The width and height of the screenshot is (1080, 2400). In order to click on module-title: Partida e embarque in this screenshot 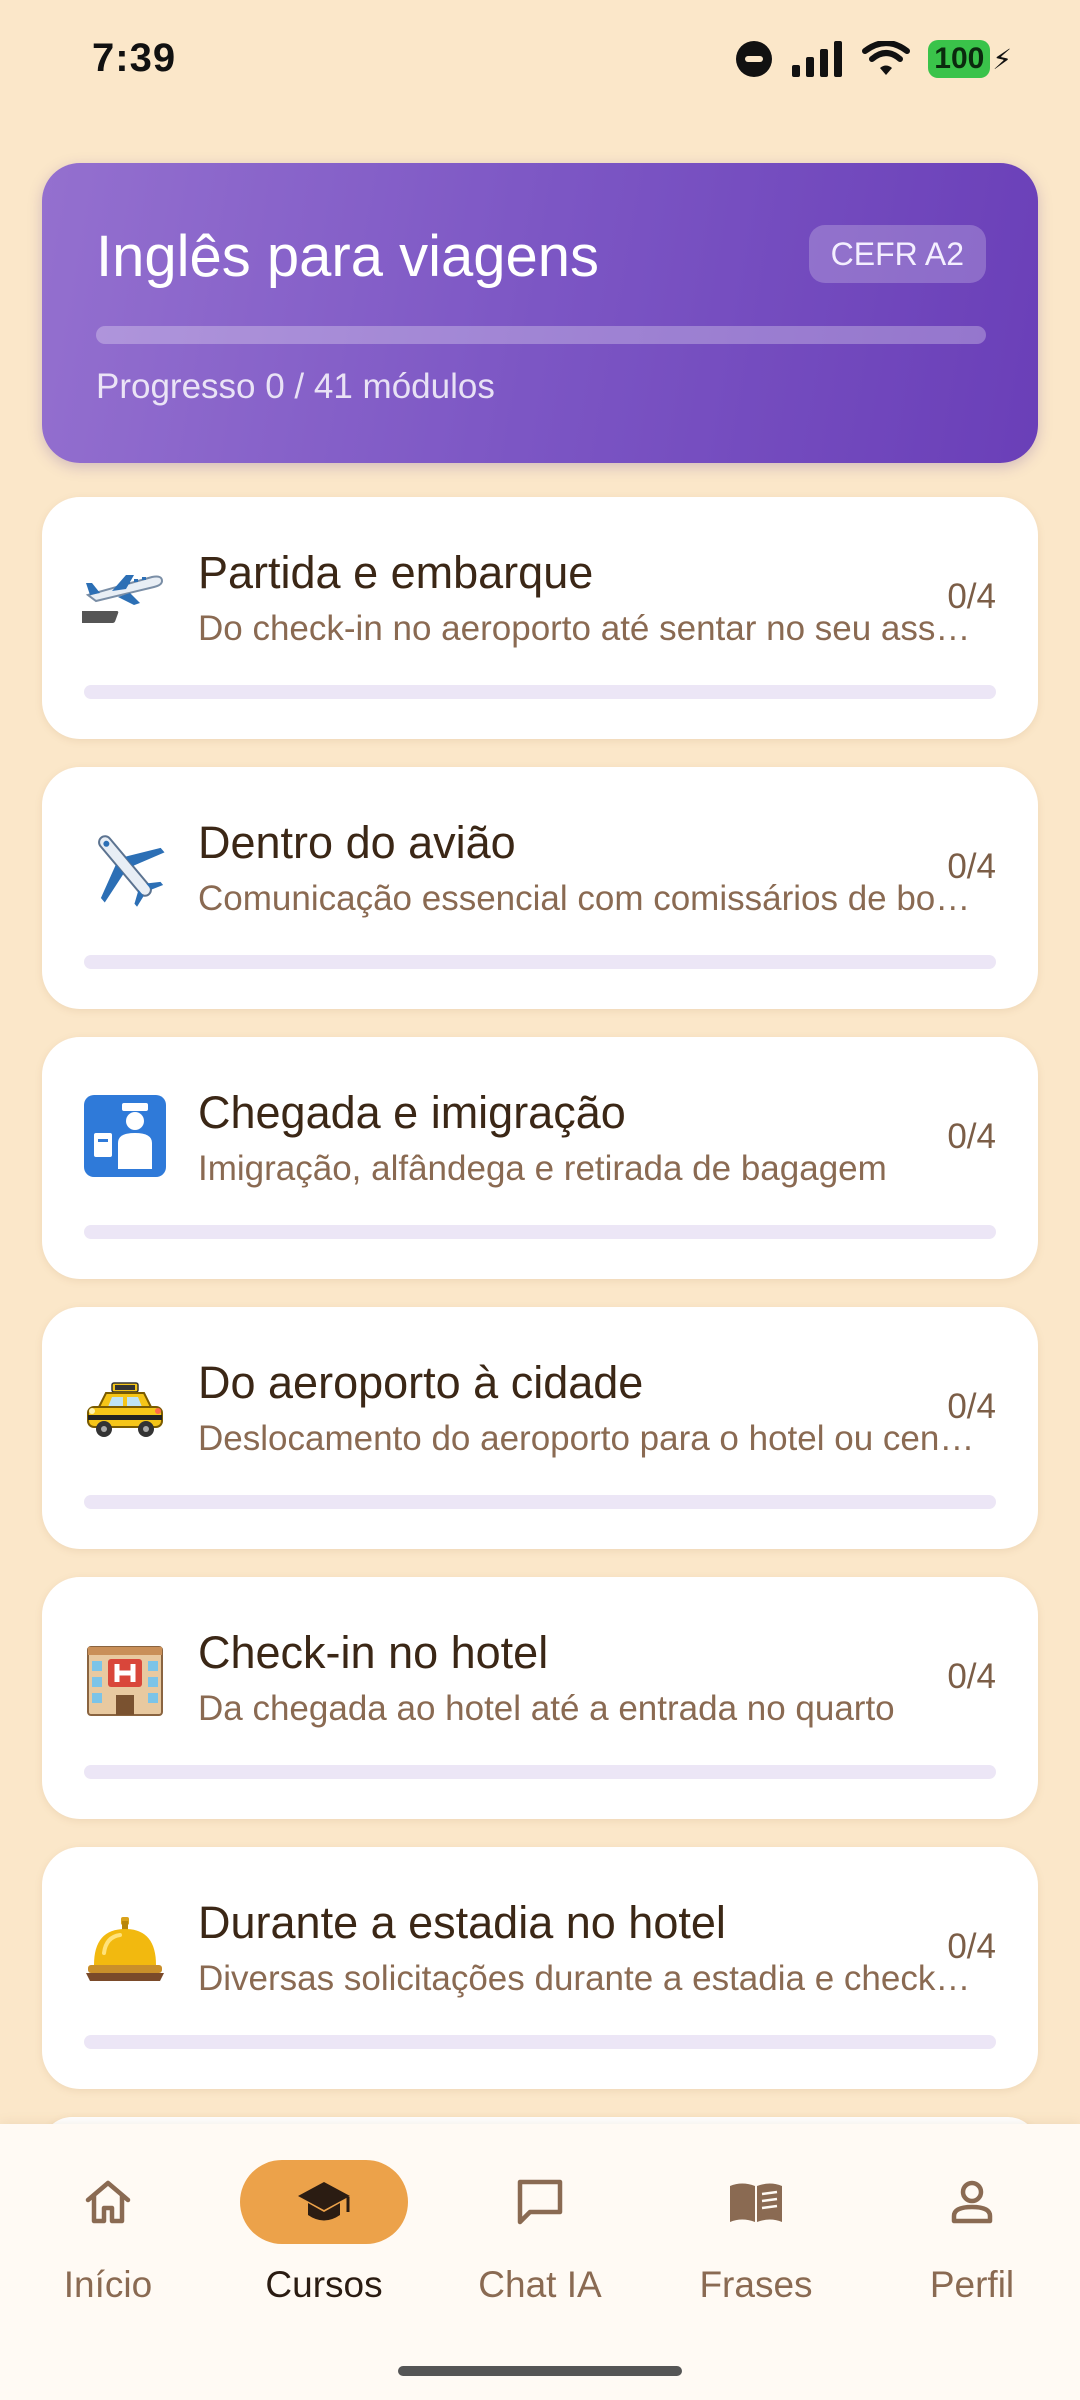, I will do `click(396, 572)`.